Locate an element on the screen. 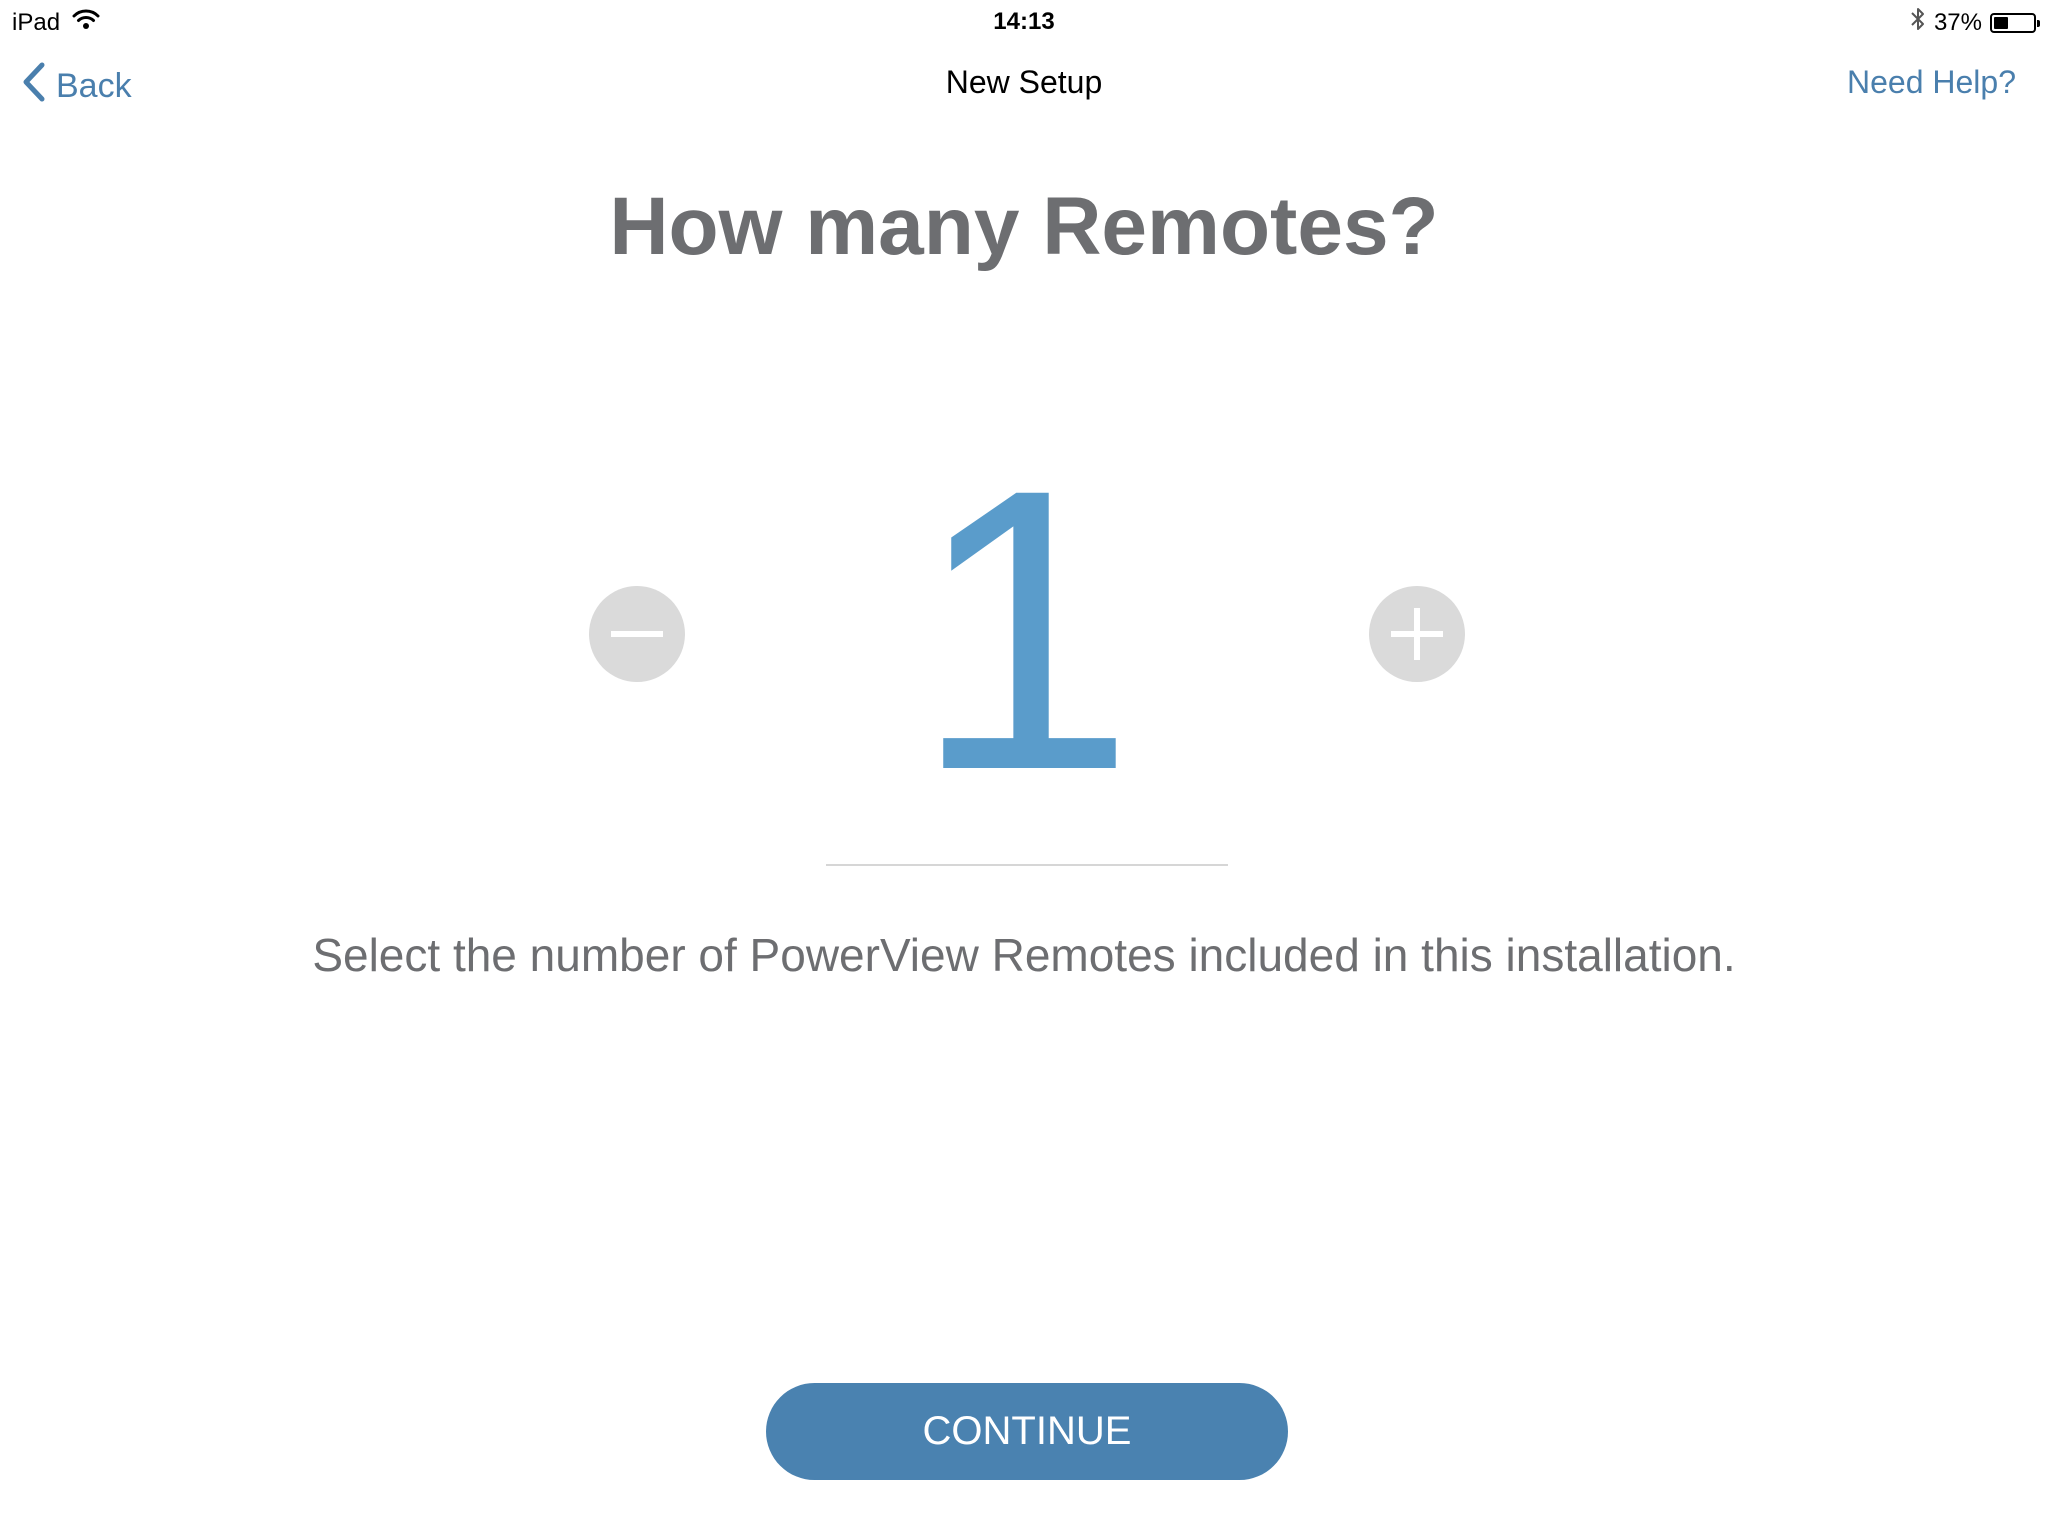  plus-icon is located at coordinates (1417, 634).